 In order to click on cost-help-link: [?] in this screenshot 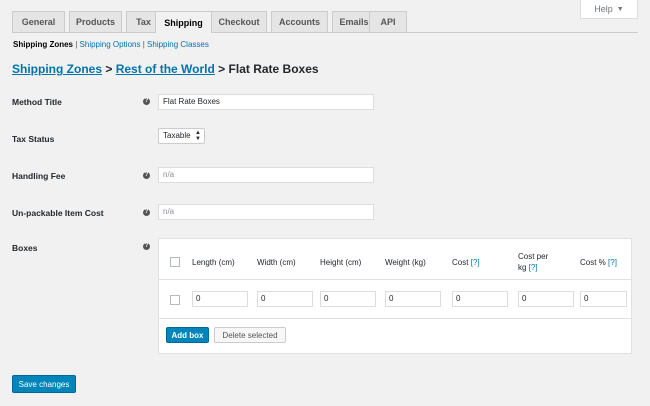, I will do `click(475, 262)`.